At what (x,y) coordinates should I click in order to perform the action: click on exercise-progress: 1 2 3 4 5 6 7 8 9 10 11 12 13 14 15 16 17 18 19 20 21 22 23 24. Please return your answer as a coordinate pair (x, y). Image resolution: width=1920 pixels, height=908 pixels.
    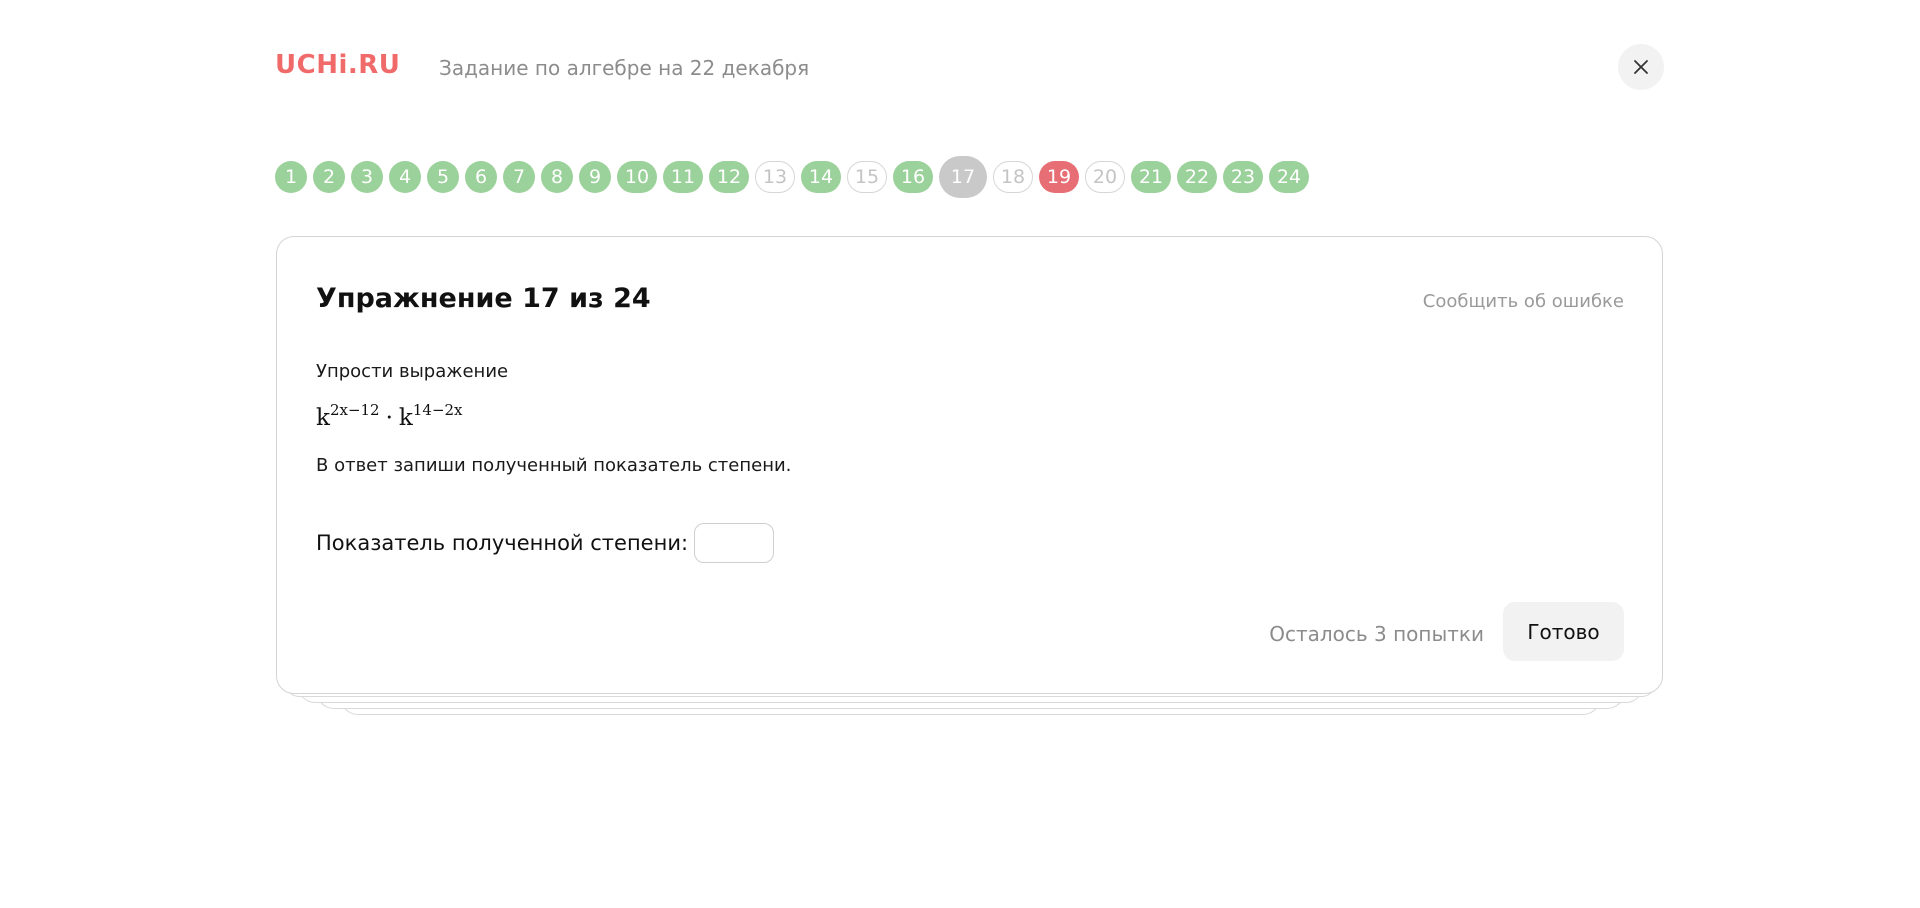
    Looking at the image, I should click on (792, 177).